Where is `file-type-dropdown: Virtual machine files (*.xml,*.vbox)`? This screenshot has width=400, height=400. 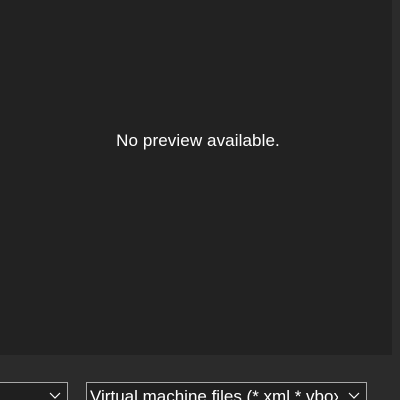 file-type-dropdown: Virtual machine files (*.xml,*.vbox) is located at coordinates (226, 391).